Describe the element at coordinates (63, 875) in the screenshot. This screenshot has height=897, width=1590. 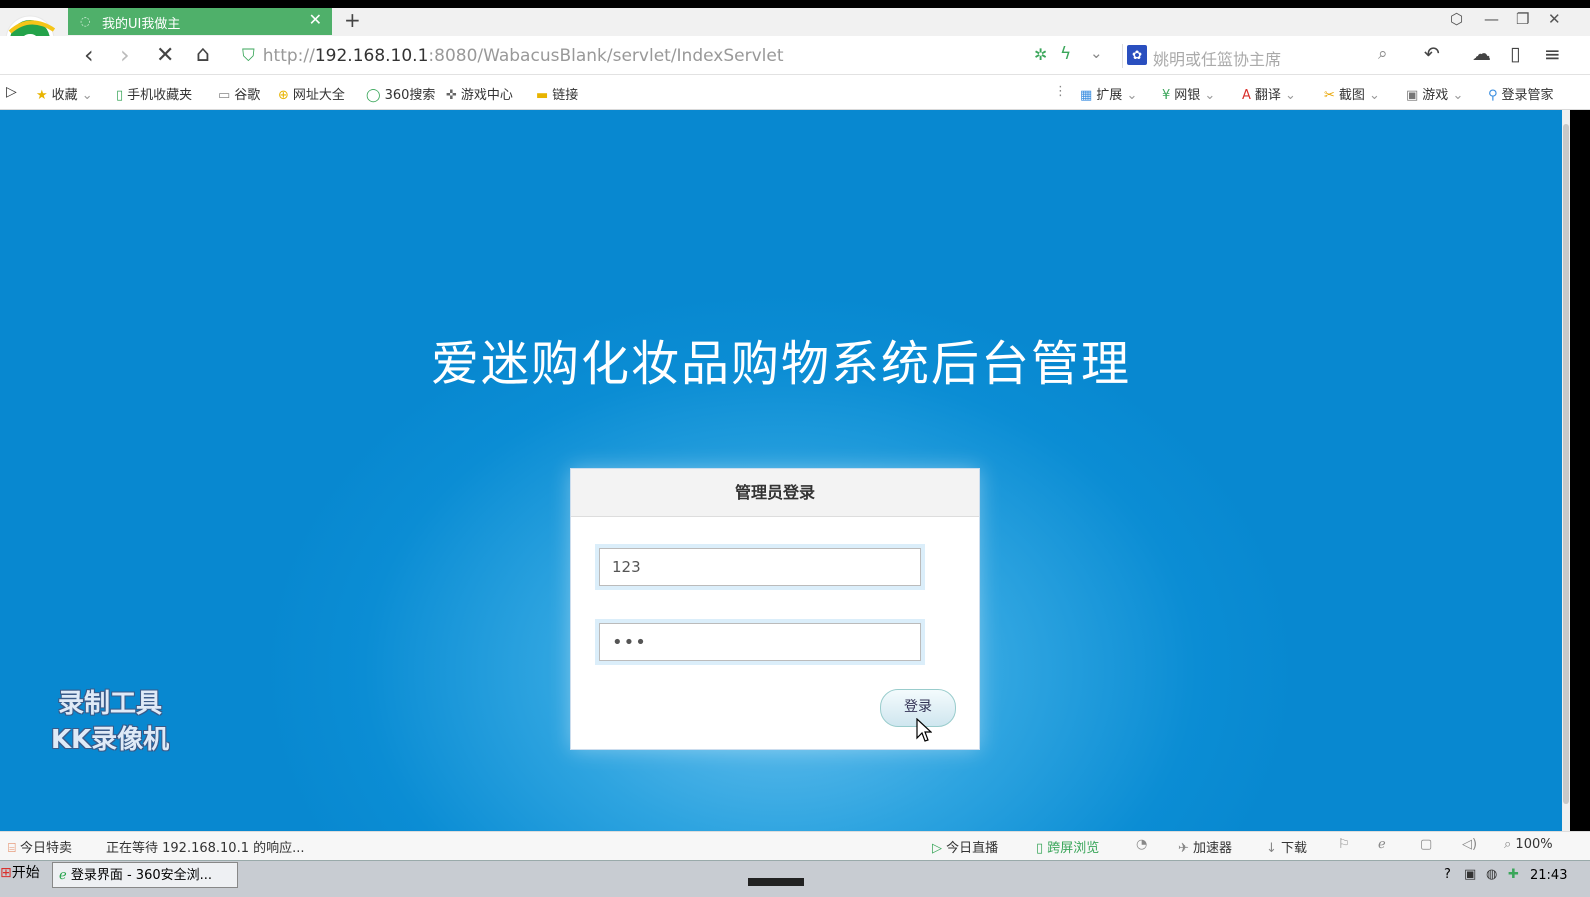
I see `browser-icon: ℯ` at that location.